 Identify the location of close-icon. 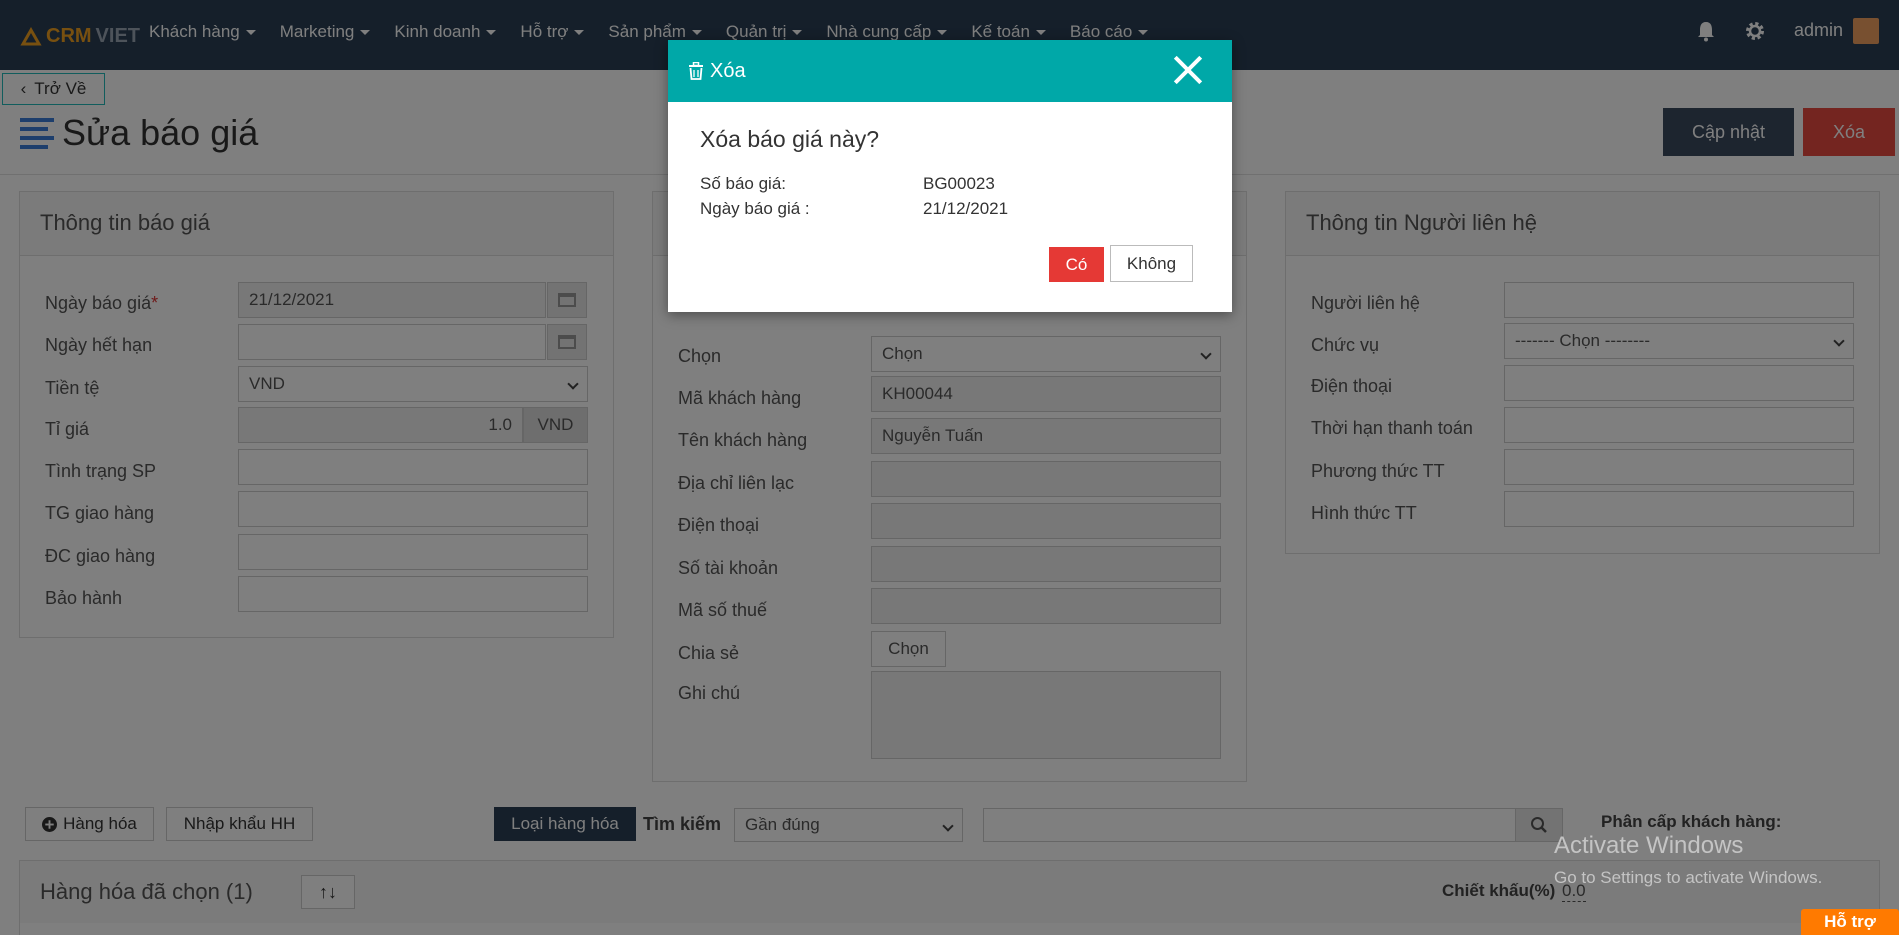
(1188, 70).